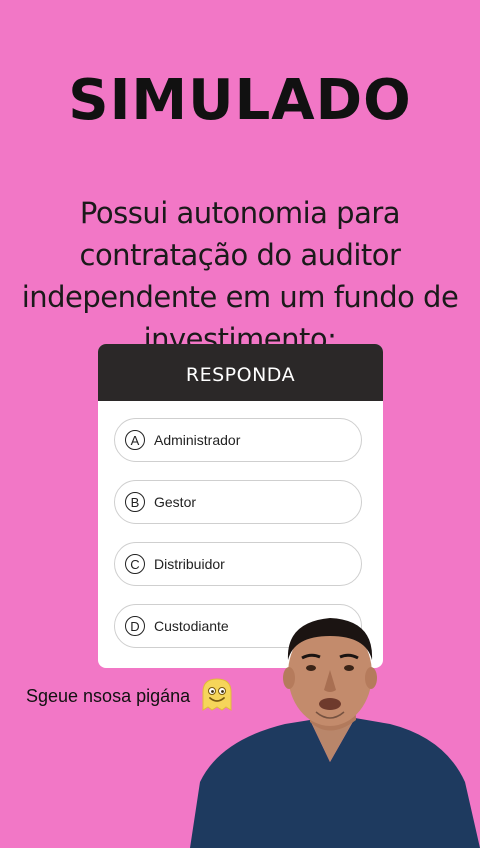  I want to click on option-a: A Administrador, so click(238, 440).